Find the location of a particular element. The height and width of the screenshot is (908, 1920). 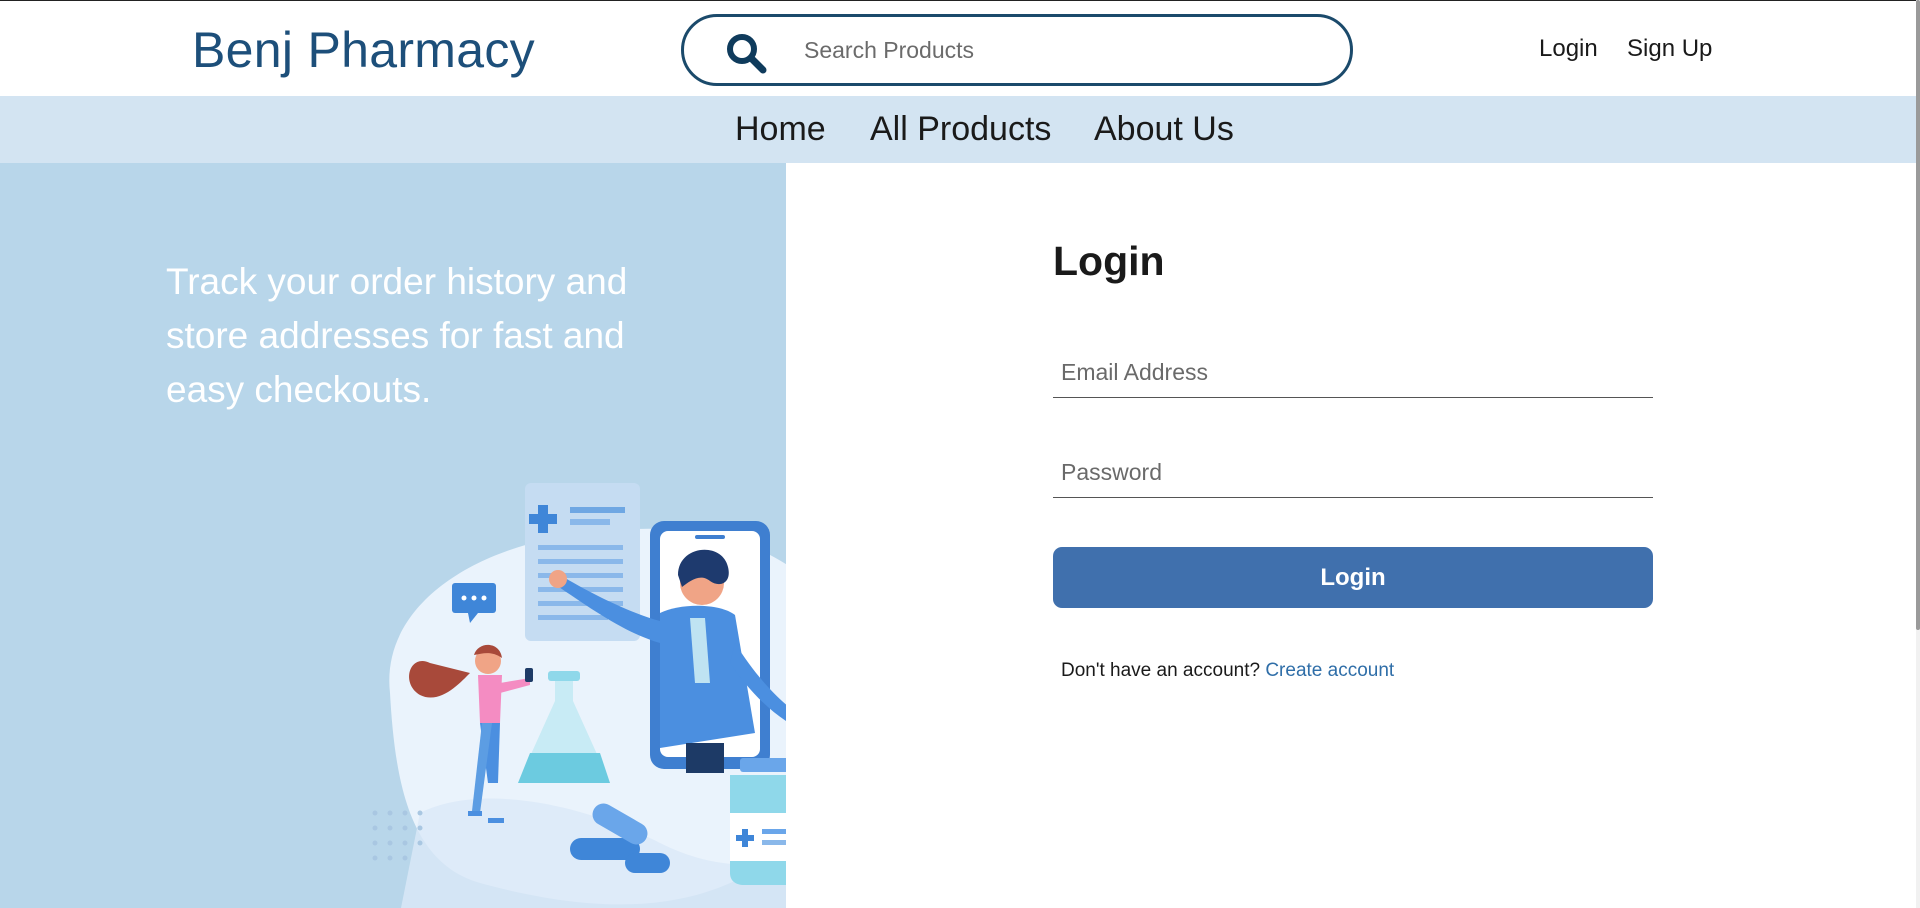

site-header: Benj Pharmacy Login Sign Up is located at coordinates (958, 48).